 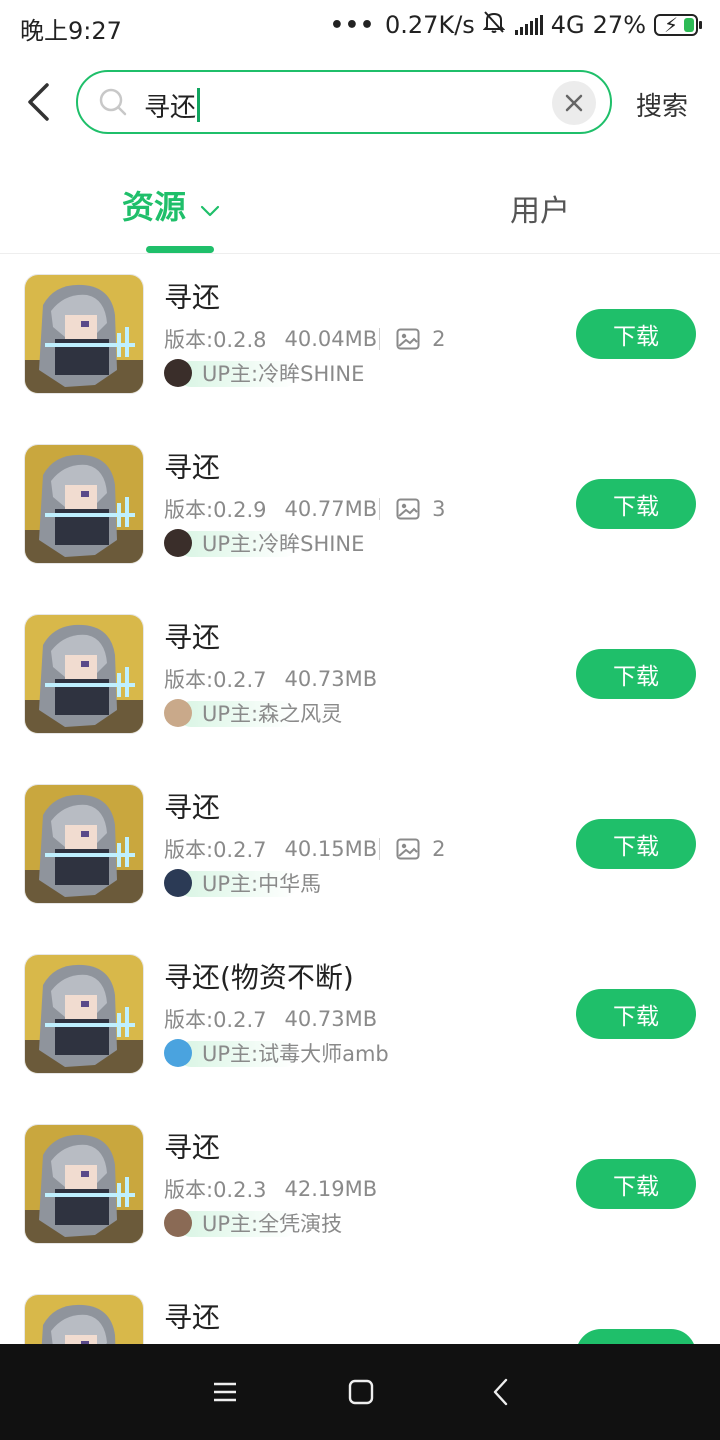 I want to click on search-button: 搜索, so click(x=662, y=104).